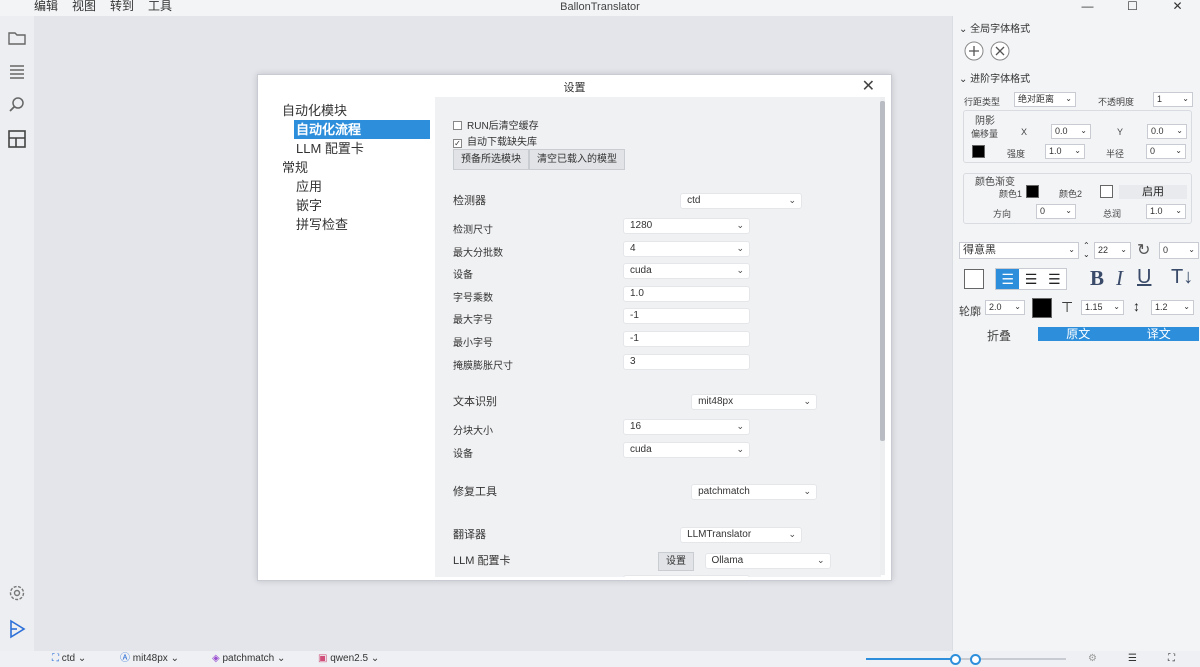  What do you see at coordinates (999, 335) in the screenshot?
I see `fold-button: 折叠` at bounding box center [999, 335].